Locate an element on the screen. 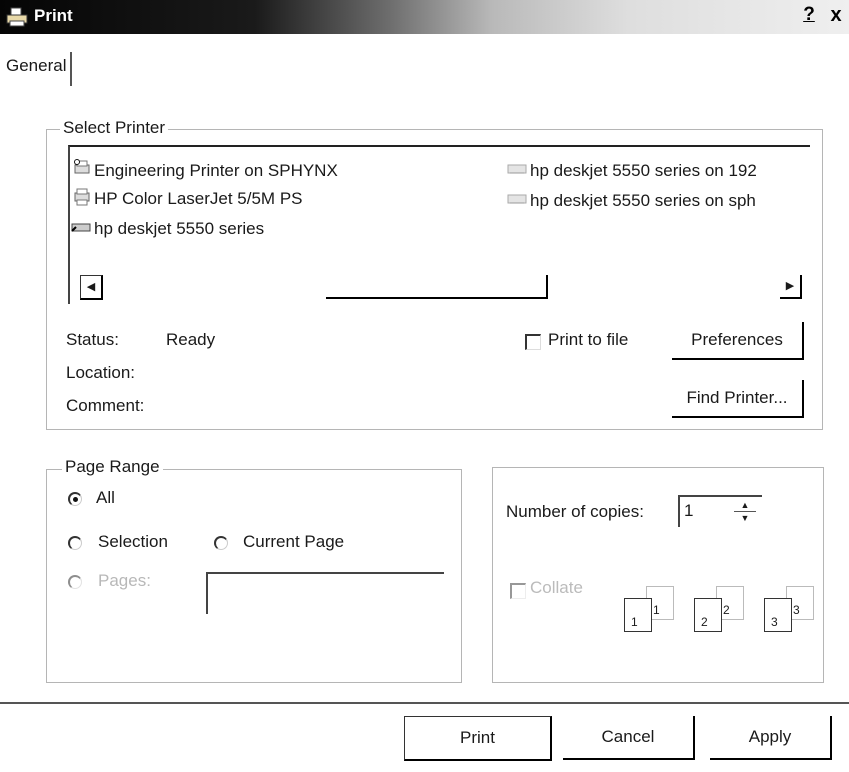 This screenshot has height=772, width=849. cancel-button: Cancel is located at coordinates (629, 738).